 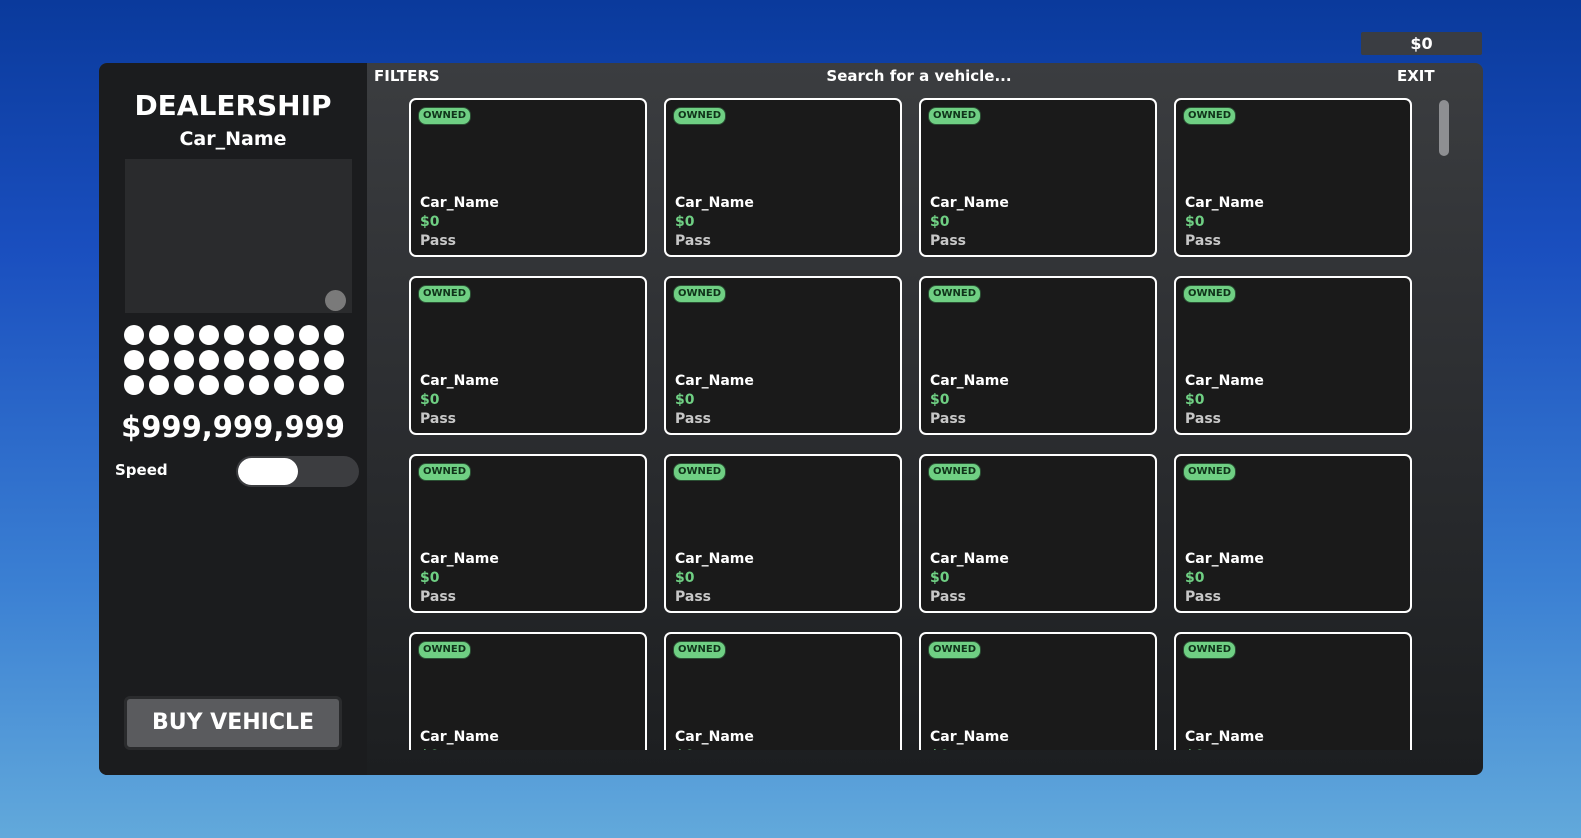 I want to click on balance-display: $0, so click(x=1421, y=43).